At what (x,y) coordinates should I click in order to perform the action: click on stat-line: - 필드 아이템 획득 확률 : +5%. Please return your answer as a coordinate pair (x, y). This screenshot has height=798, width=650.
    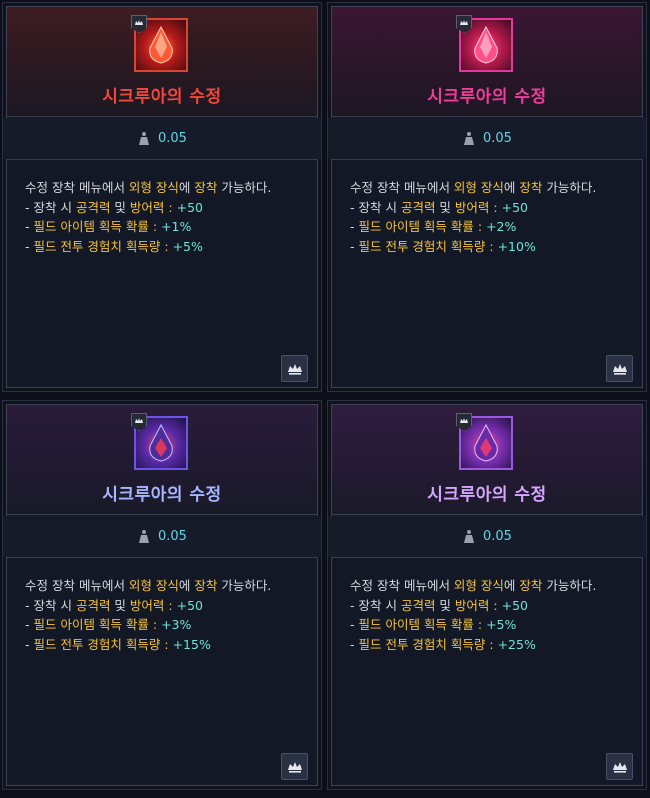
    Looking at the image, I should click on (433, 624).